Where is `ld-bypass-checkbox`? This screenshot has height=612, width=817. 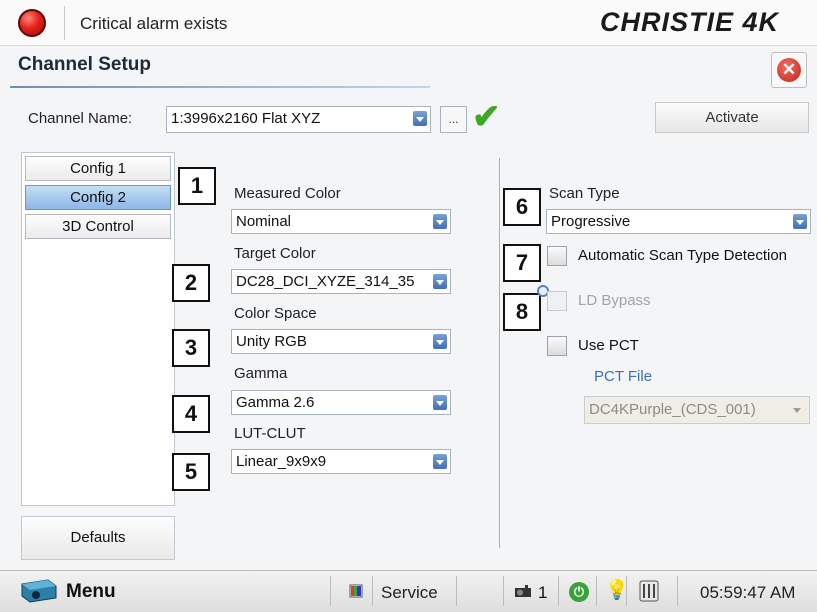 ld-bypass-checkbox is located at coordinates (557, 301).